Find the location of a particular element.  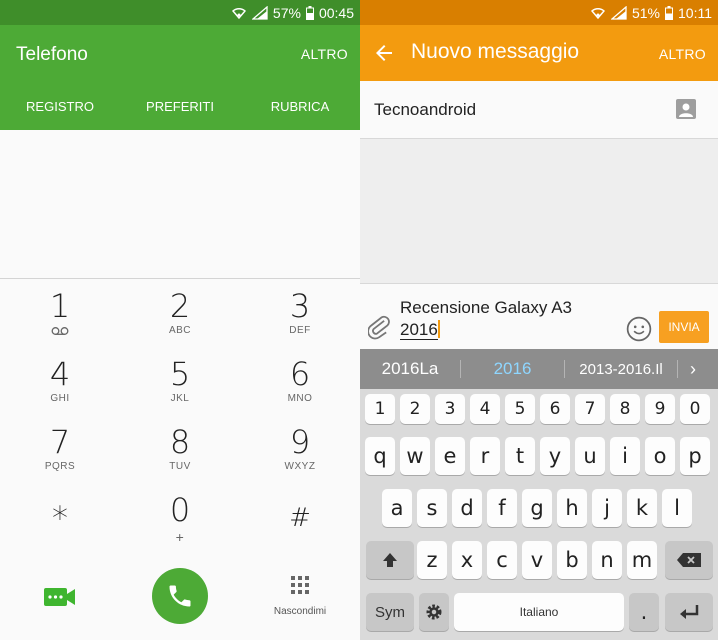

message-thread is located at coordinates (539, 211).